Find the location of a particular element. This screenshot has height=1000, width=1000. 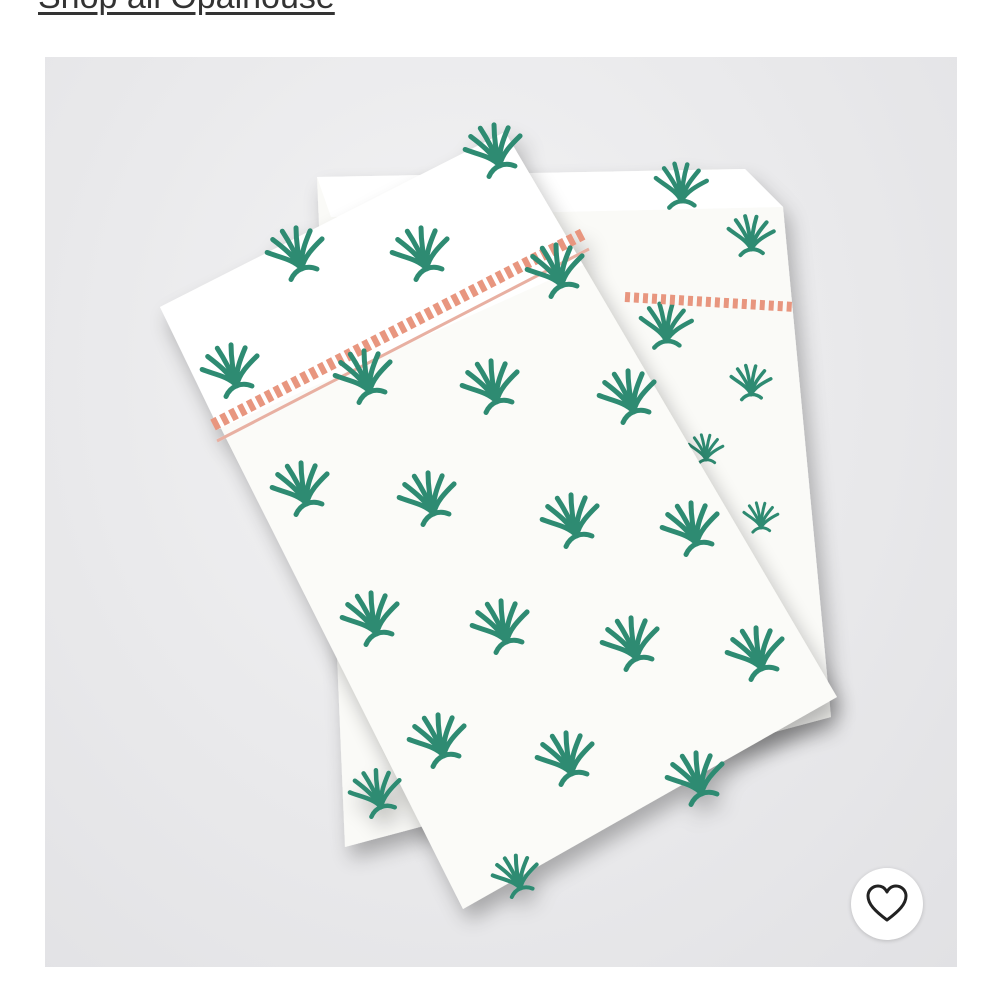

shop-all-link: Shop all Opalhouse is located at coordinates (186, 8).